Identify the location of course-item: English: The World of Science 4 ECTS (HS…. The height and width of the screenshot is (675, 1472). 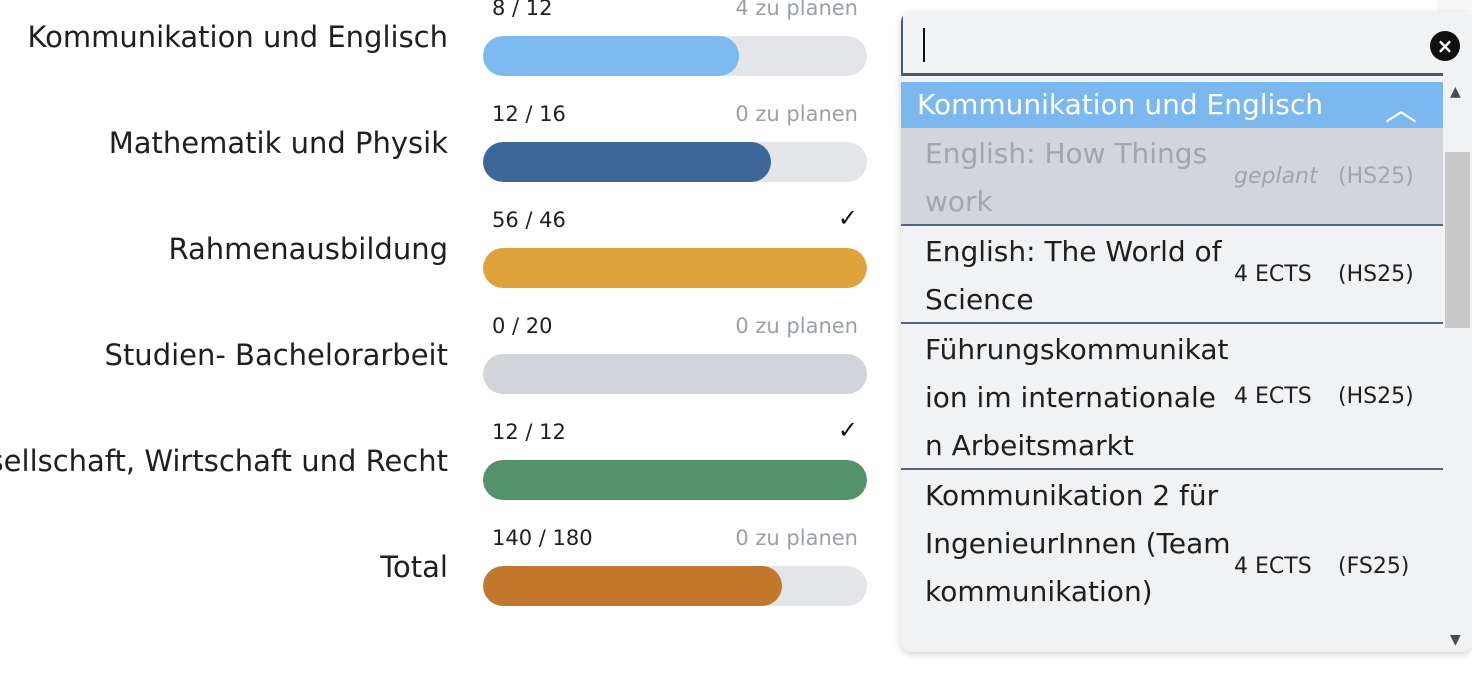
(1172, 275).